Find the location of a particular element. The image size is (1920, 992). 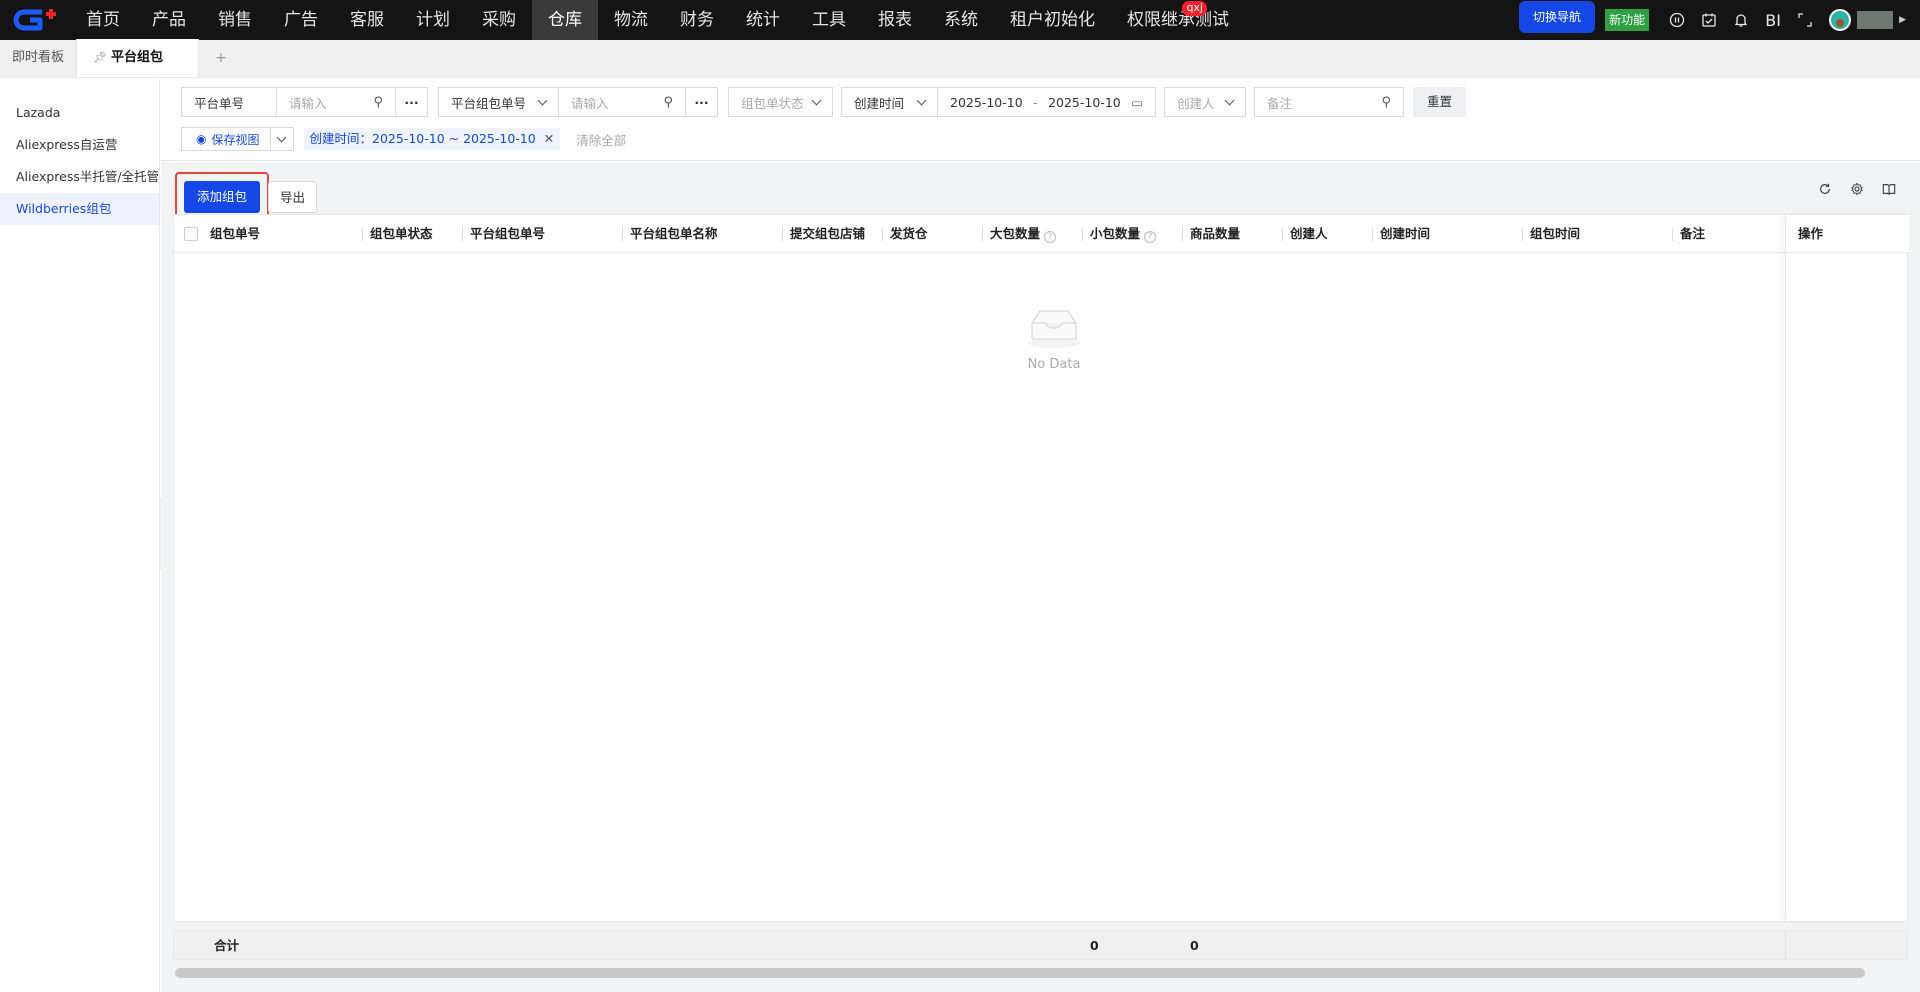

sidebar-item-lazada: Lazada is located at coordinates (79, 113).